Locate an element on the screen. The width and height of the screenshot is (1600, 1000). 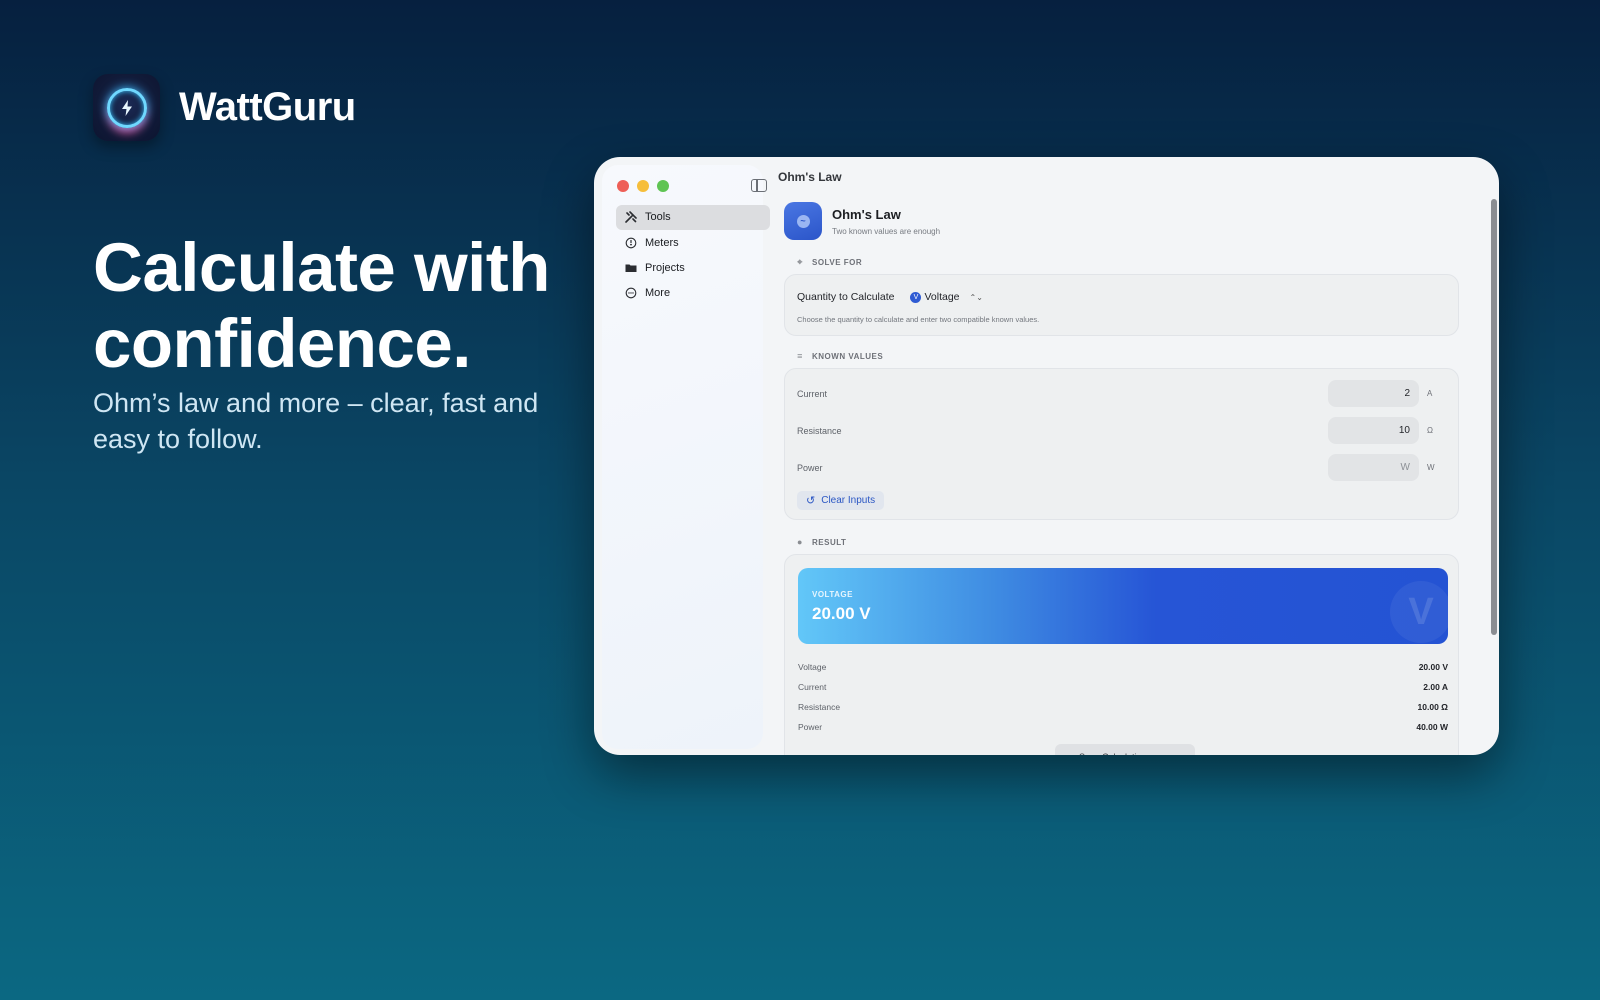
brand-name: WattGuru is located at coordinates (267, 107).